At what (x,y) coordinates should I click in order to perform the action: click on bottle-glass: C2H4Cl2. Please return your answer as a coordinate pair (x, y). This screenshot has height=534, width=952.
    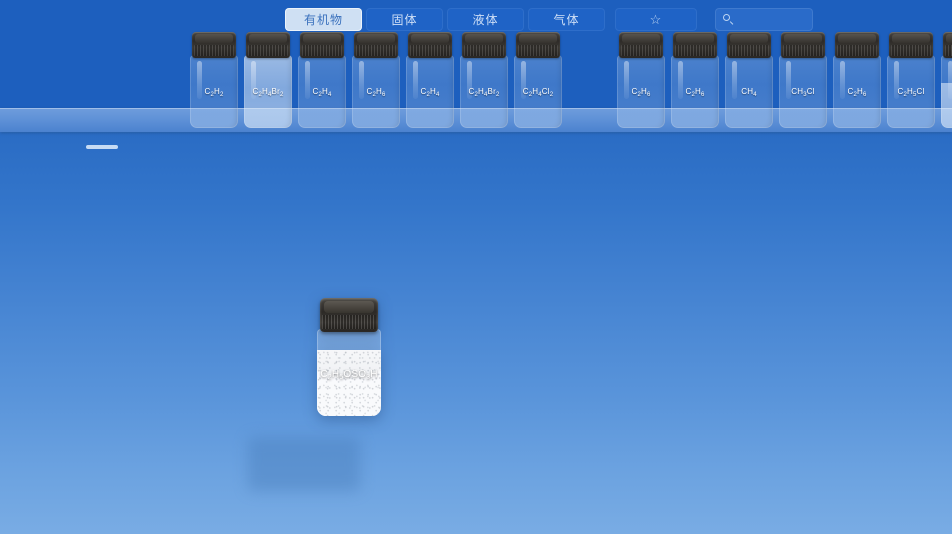
    Looking at the image, I should click on (538, 91).